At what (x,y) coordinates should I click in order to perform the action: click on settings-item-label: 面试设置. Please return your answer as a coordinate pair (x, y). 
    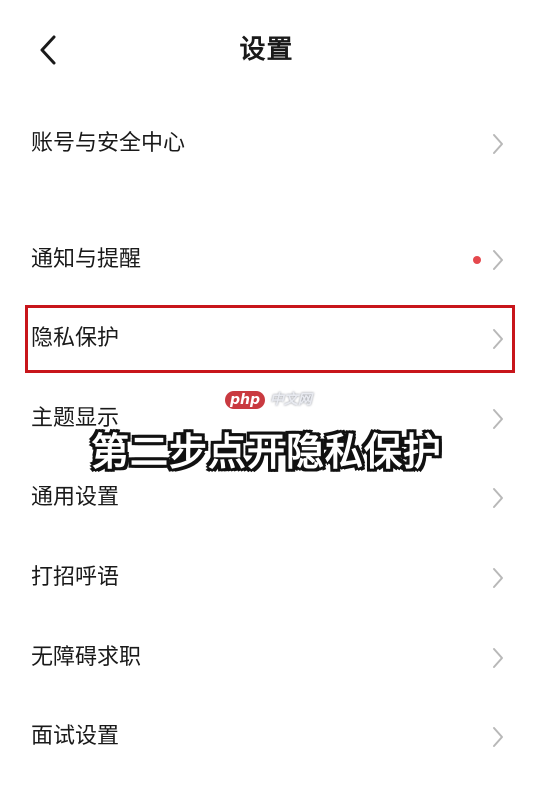
    Looking at the image, I should click on (75, 736).